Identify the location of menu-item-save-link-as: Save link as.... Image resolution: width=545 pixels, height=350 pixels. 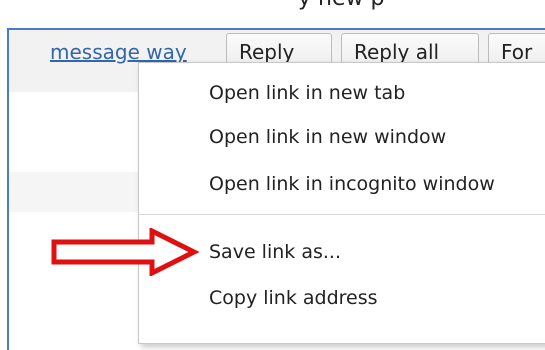
(275, 252).